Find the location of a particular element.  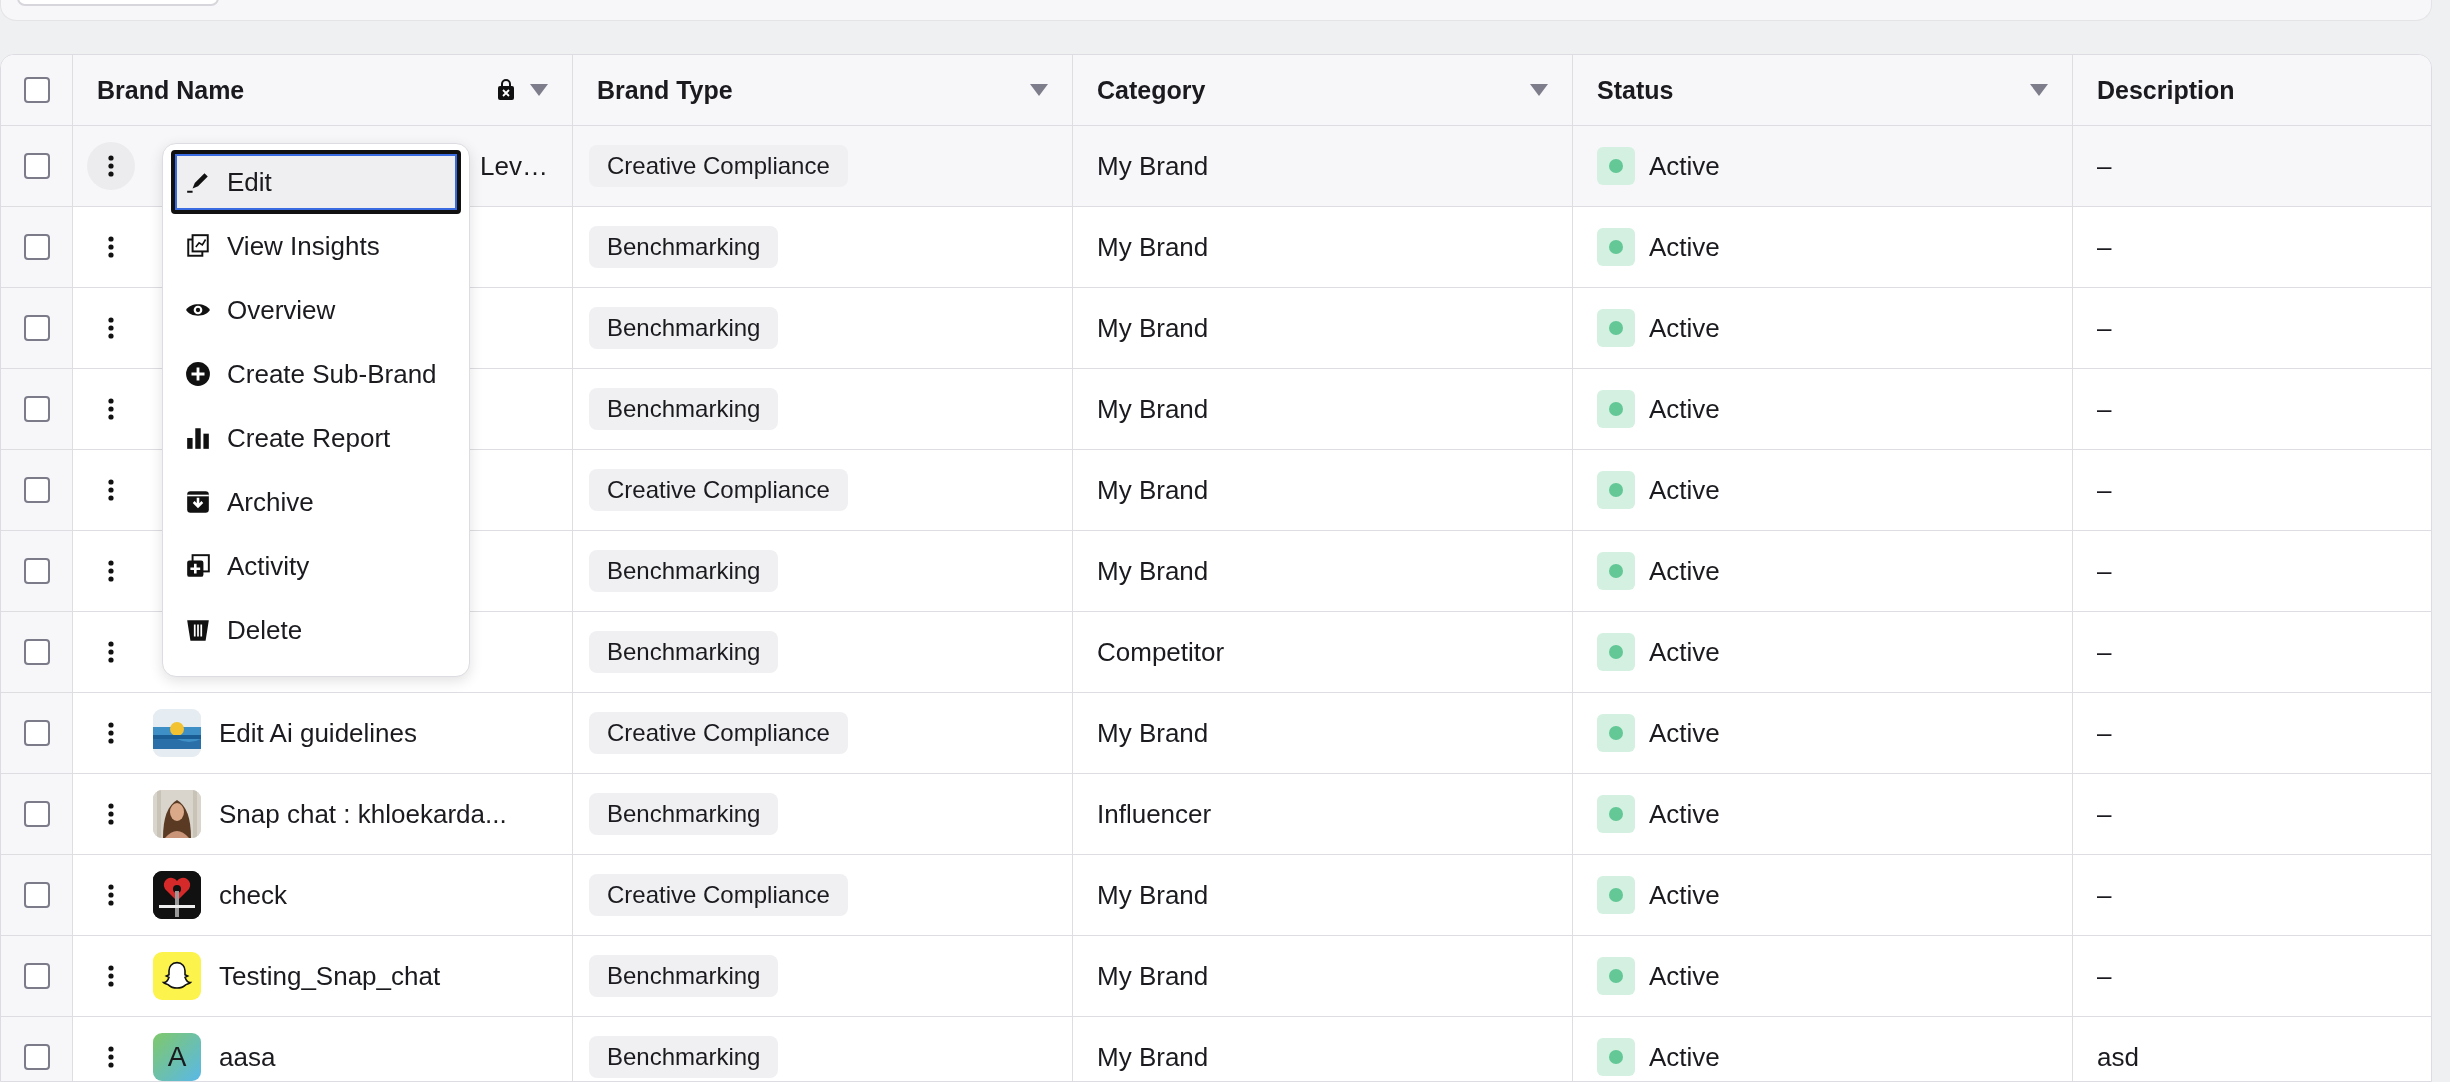

column-header: Description is located at coordinates (2252, 90).